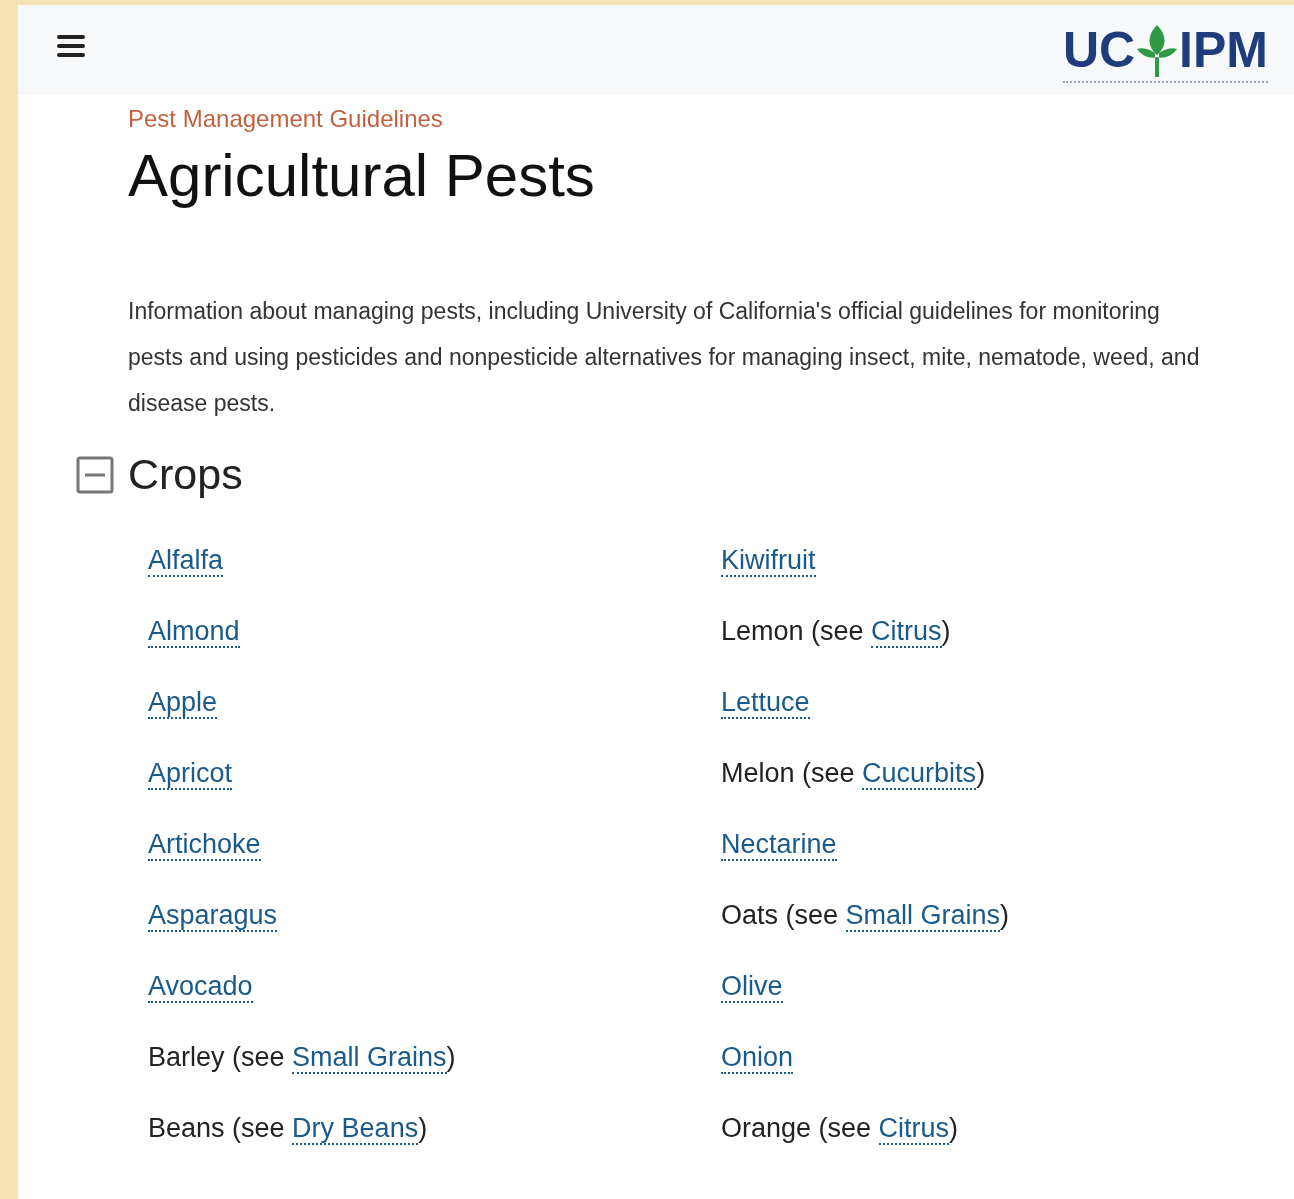  Describe the element at coordinates (711, 119) in the screenshot. I see `breadcrumb-link: Pest Management Guidelines` at that location.